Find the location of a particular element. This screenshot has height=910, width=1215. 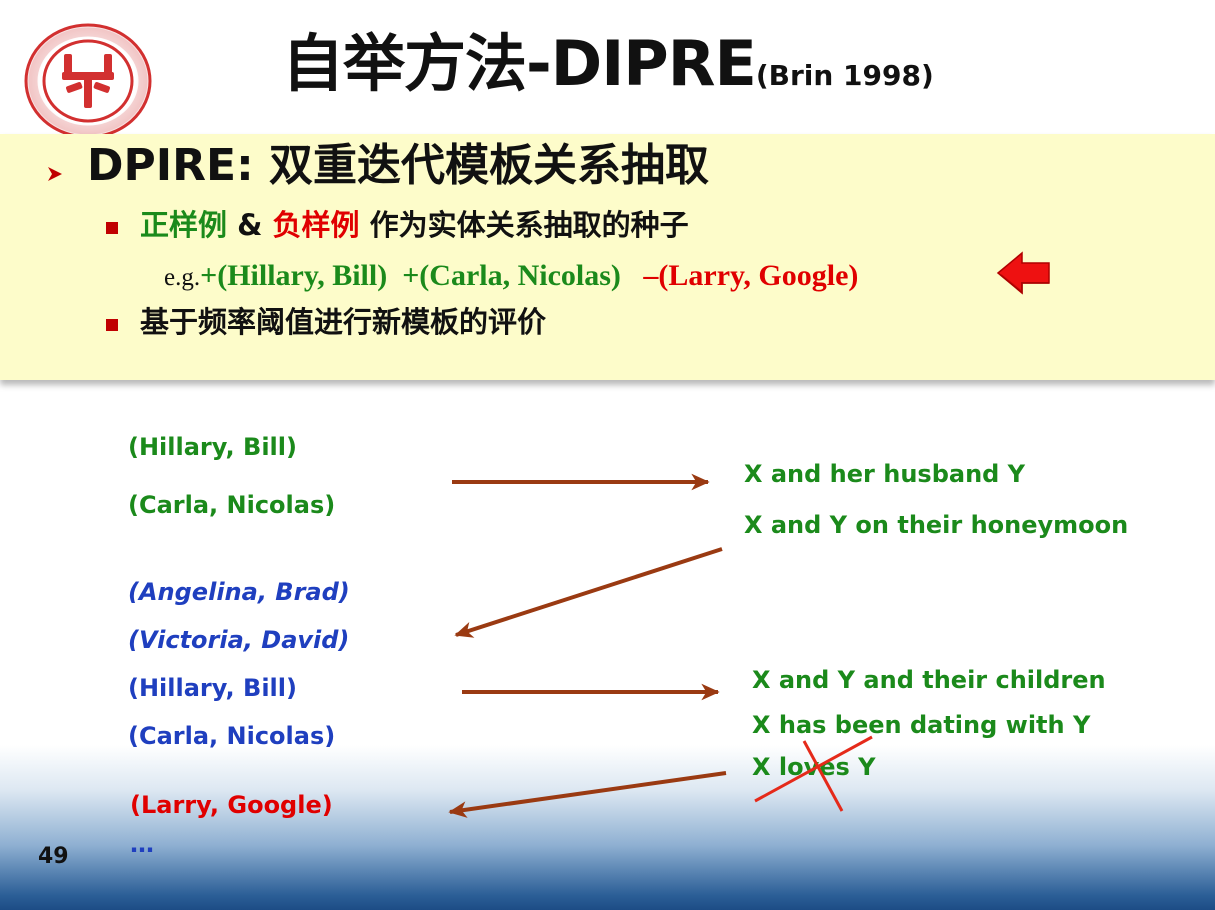

example-pos-2: +(Carla, Nicolas) is located at coordinates (511, 275).